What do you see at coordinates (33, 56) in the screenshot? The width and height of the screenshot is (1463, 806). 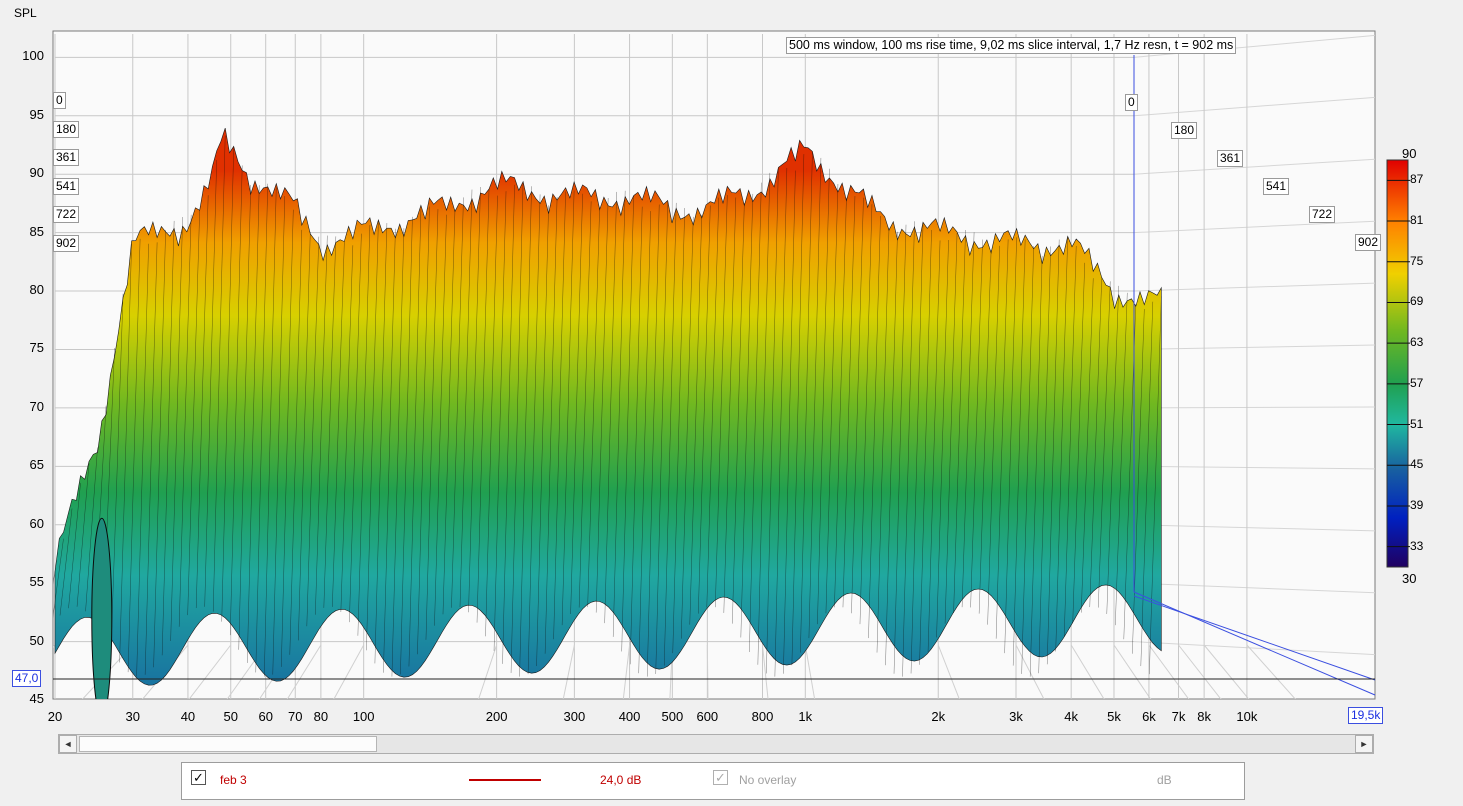 I see `y-tick-label: 100` at bounding box center [33, 56].